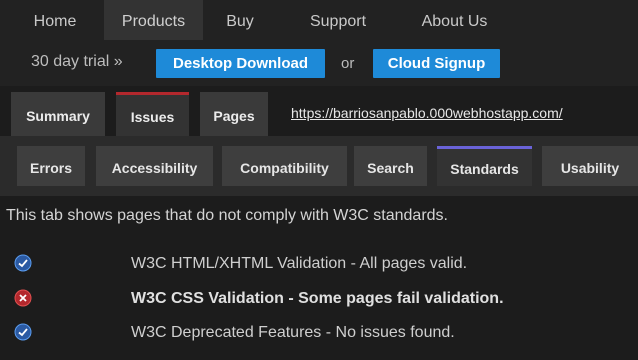  I want to click on desktop-download-button: Desktop Download, so click(240, 63).